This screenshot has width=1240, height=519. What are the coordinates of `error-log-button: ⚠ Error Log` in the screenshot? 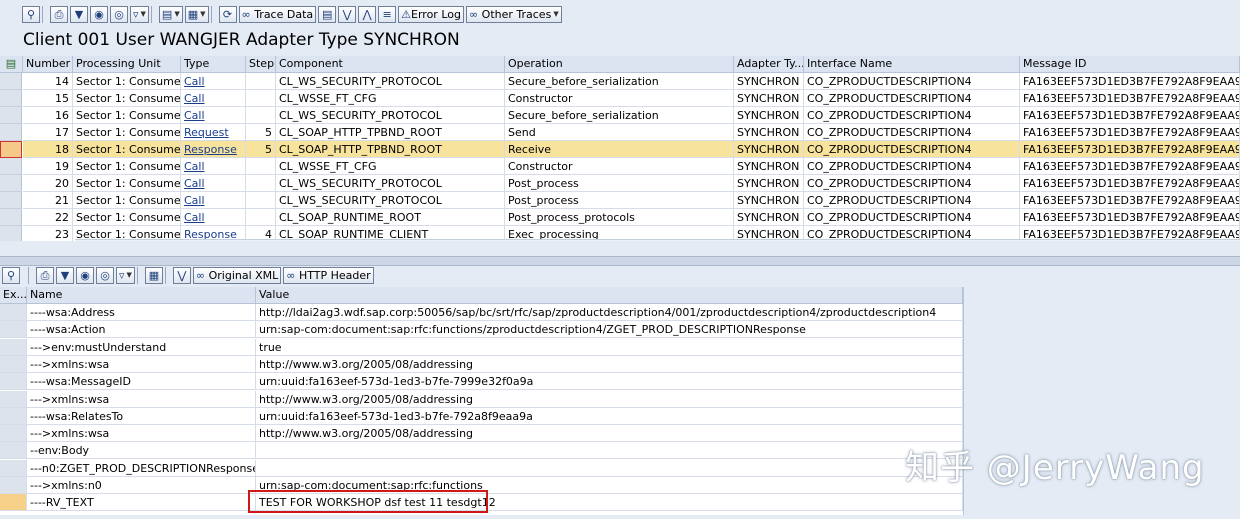 It's located at (431, 14).